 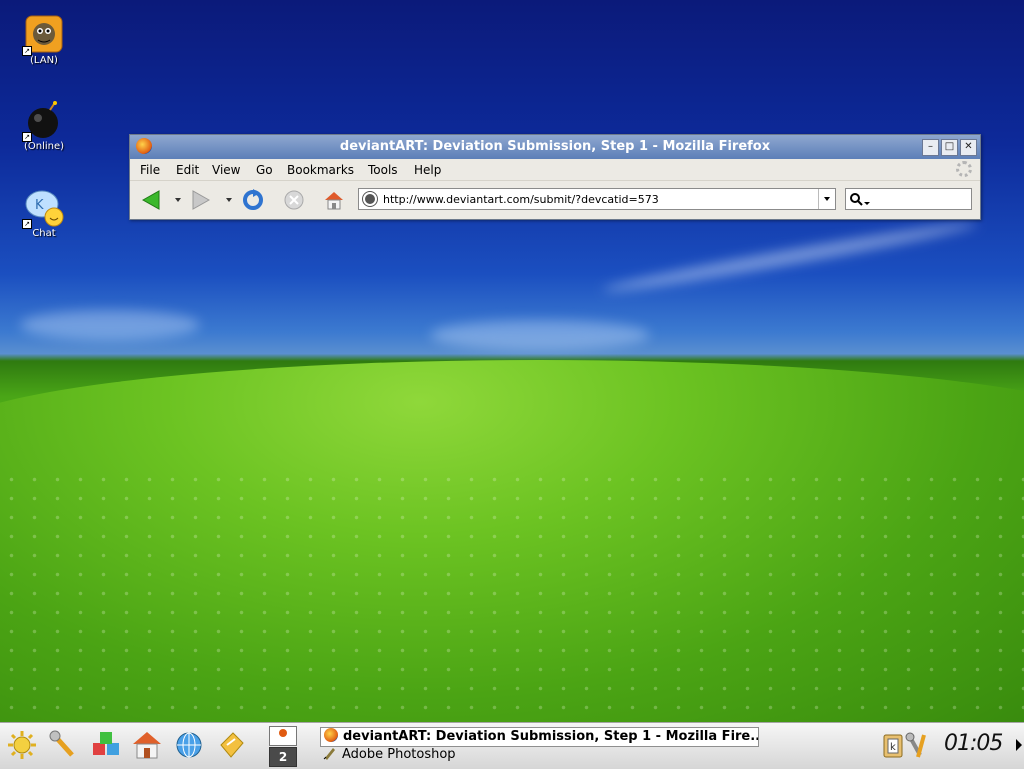 I want to click on desktop-pager: 2, so click(x=283, y=746).